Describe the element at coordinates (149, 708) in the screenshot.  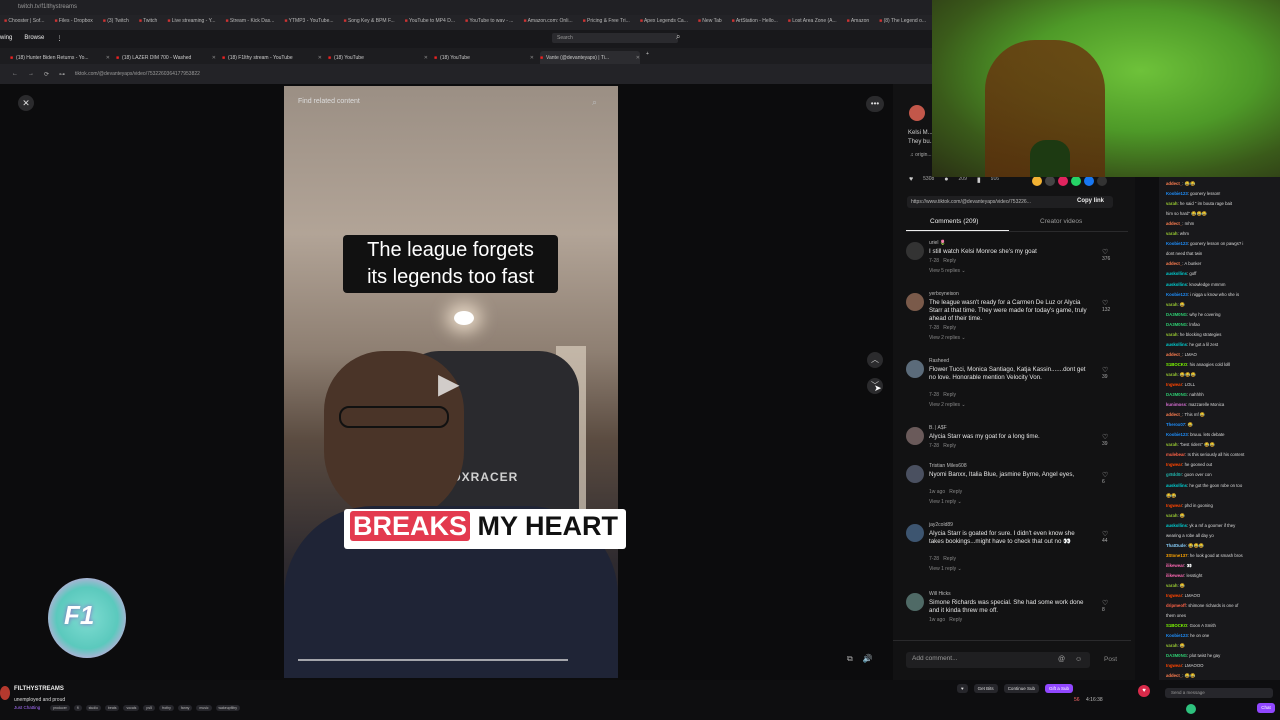
I see `stream-tag: ps5` at that location.